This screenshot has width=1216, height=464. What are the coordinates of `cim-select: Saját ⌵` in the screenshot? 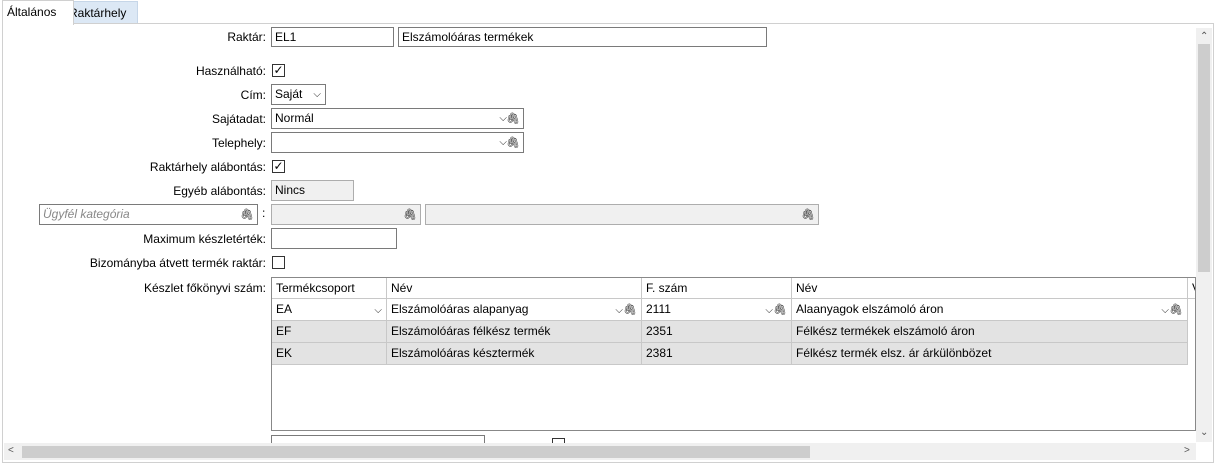 It's located at (298, 94).